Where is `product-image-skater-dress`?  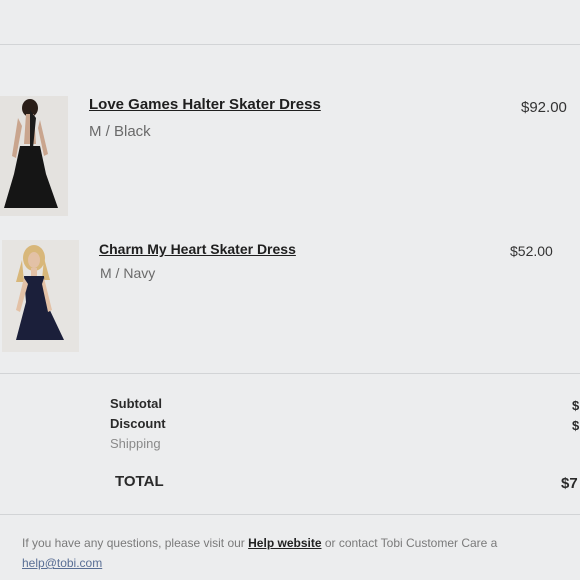
product-image-skater-dress is located at coordinates (40, 296).